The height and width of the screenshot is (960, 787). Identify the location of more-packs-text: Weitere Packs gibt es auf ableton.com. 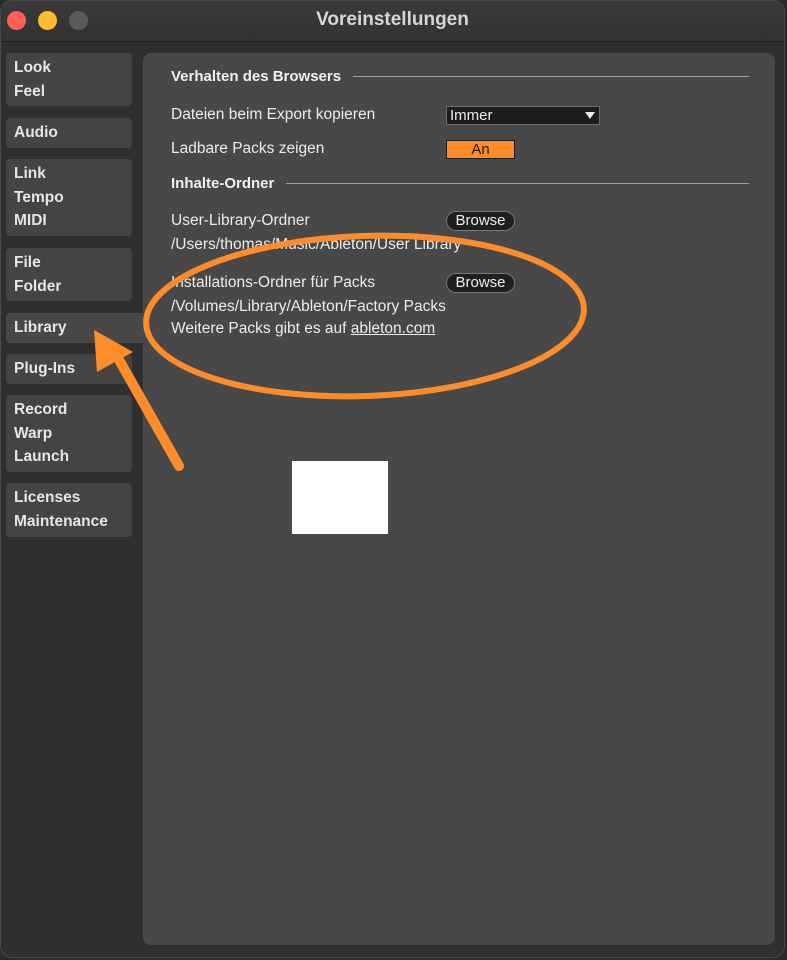
(303, 329).